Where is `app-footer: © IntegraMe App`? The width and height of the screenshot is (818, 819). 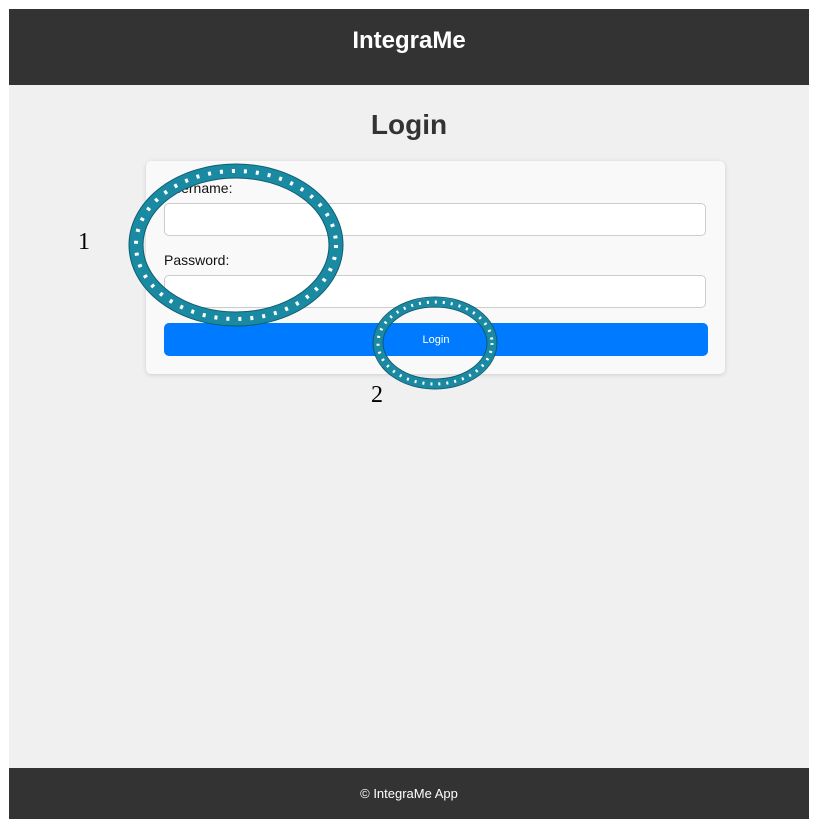 app-footer: © IntegraMe App is located at coordinates (409, 793).